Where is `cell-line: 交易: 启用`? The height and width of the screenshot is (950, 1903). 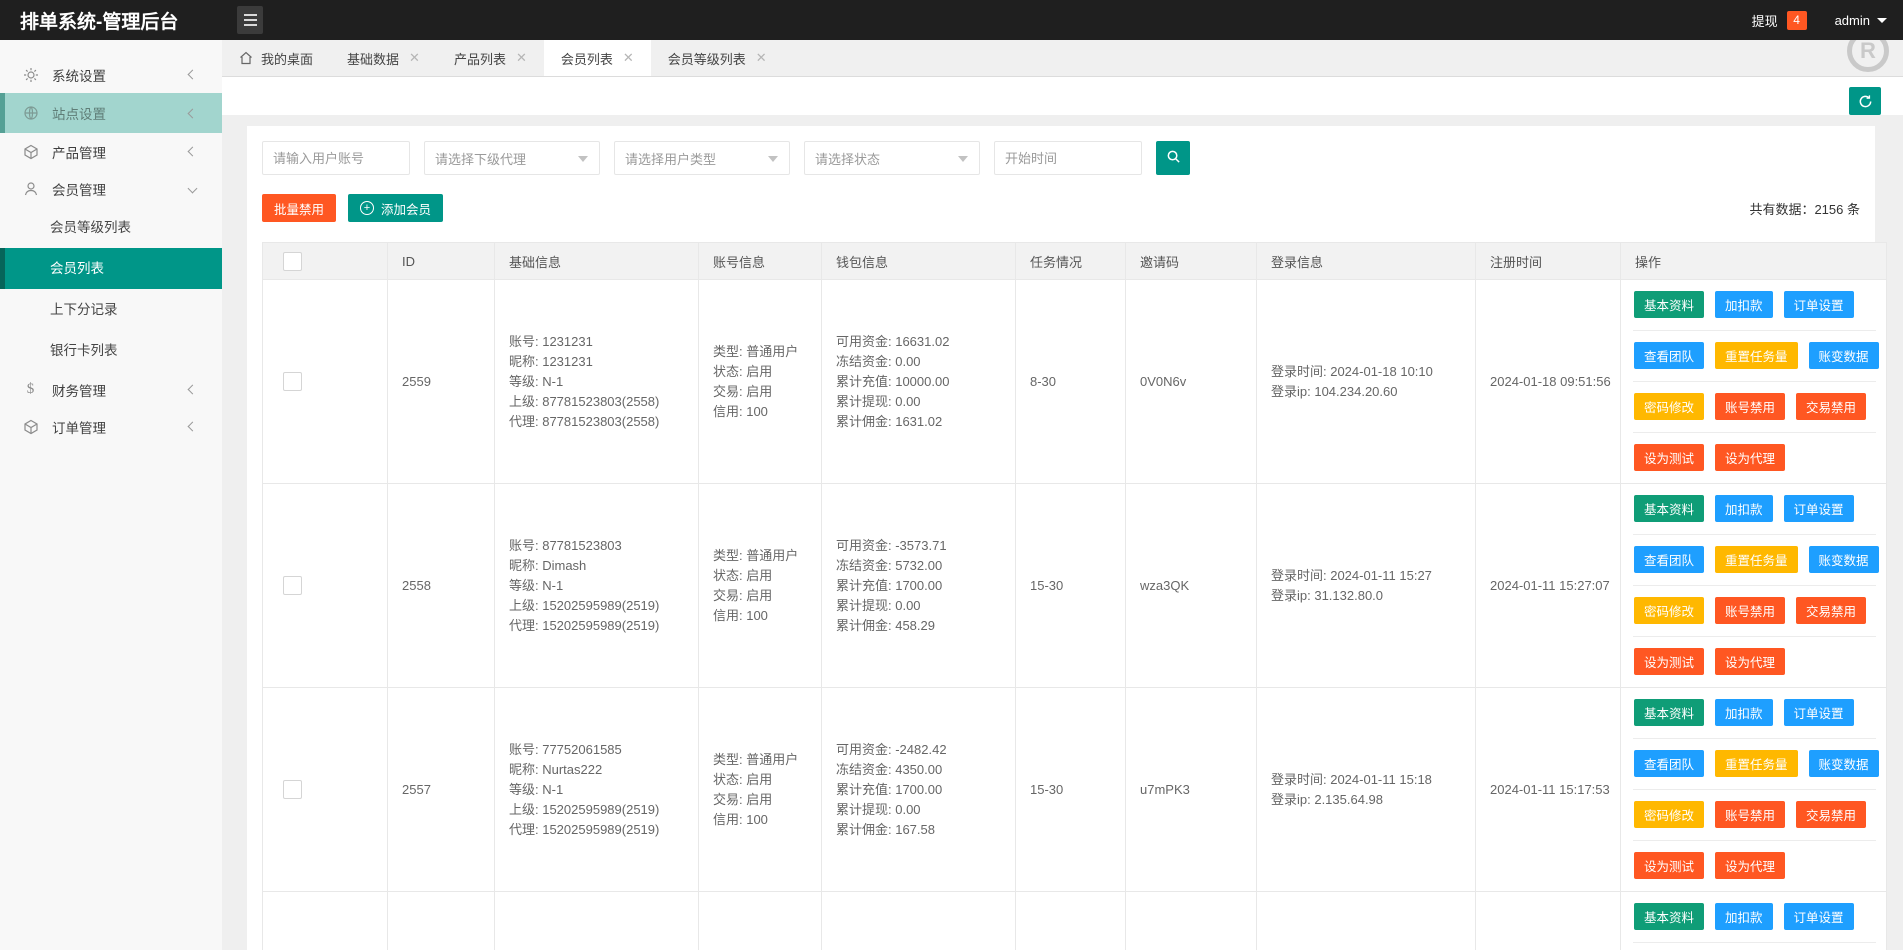
cell-line: 交易: 启用 is located at coordinates (743, 595).